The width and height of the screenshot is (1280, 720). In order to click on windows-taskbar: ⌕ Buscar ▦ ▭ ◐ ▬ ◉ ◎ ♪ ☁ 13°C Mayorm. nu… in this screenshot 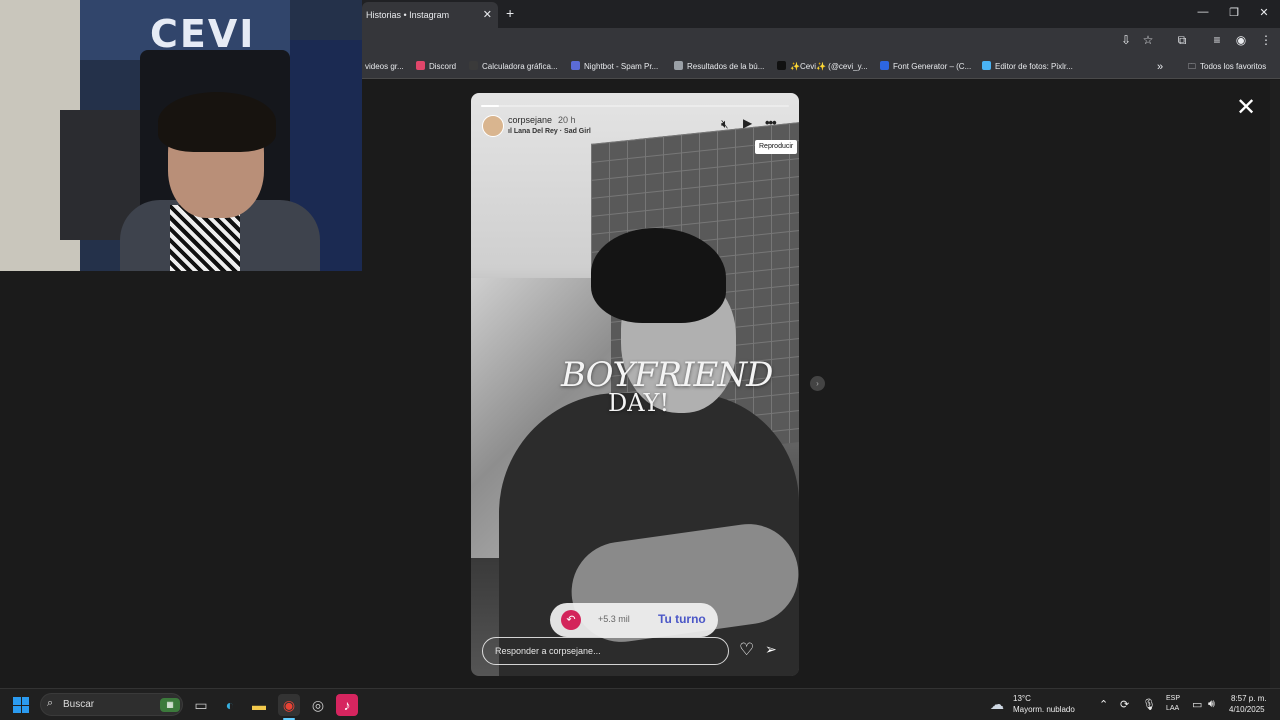, I will do `click(640, 704)`.